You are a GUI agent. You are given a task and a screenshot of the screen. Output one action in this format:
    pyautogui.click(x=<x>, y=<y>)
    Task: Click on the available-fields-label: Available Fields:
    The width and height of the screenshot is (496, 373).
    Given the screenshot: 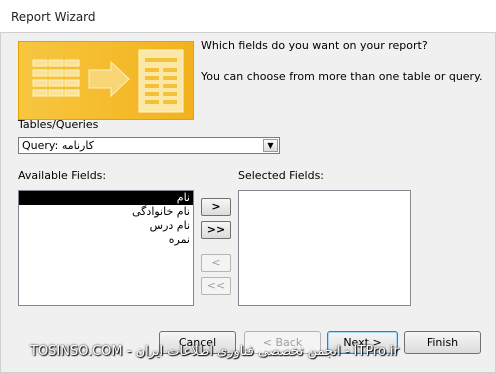 What is the action you would take?
    pyautogui.click(x=62, y=175)
    